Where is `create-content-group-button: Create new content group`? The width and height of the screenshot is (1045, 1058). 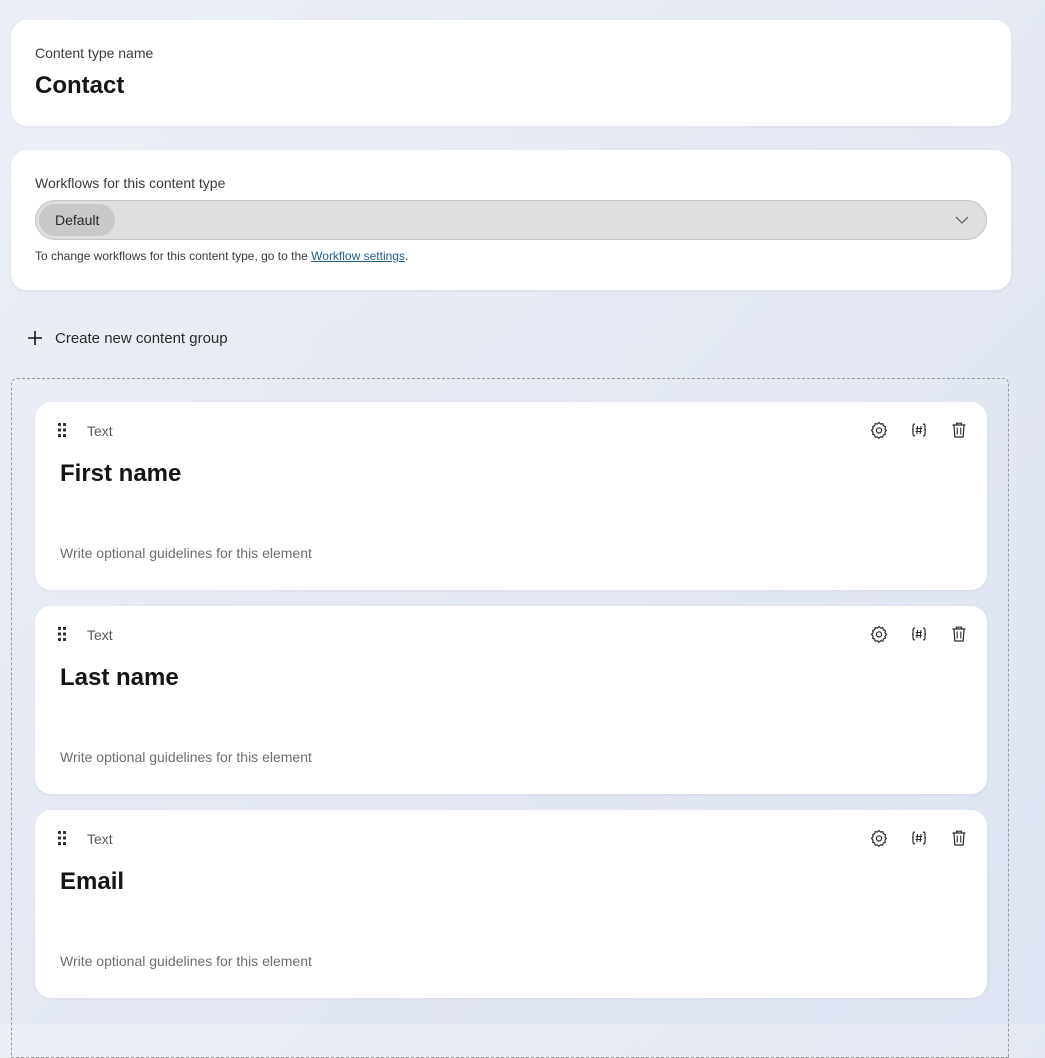 create-content-group-button: Create new content group is located at coordinates (126, 338).